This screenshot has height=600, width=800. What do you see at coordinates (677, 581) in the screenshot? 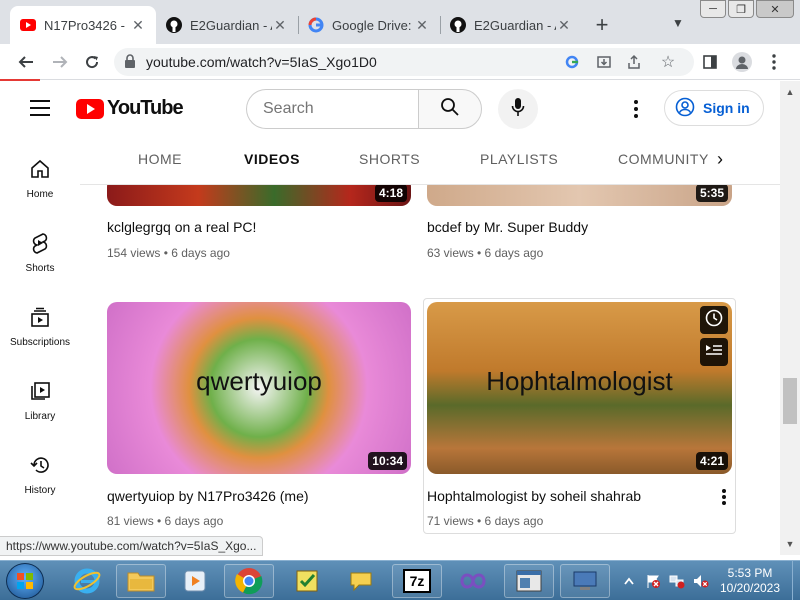
I see `network-icon` at bounding box center [677, 581].